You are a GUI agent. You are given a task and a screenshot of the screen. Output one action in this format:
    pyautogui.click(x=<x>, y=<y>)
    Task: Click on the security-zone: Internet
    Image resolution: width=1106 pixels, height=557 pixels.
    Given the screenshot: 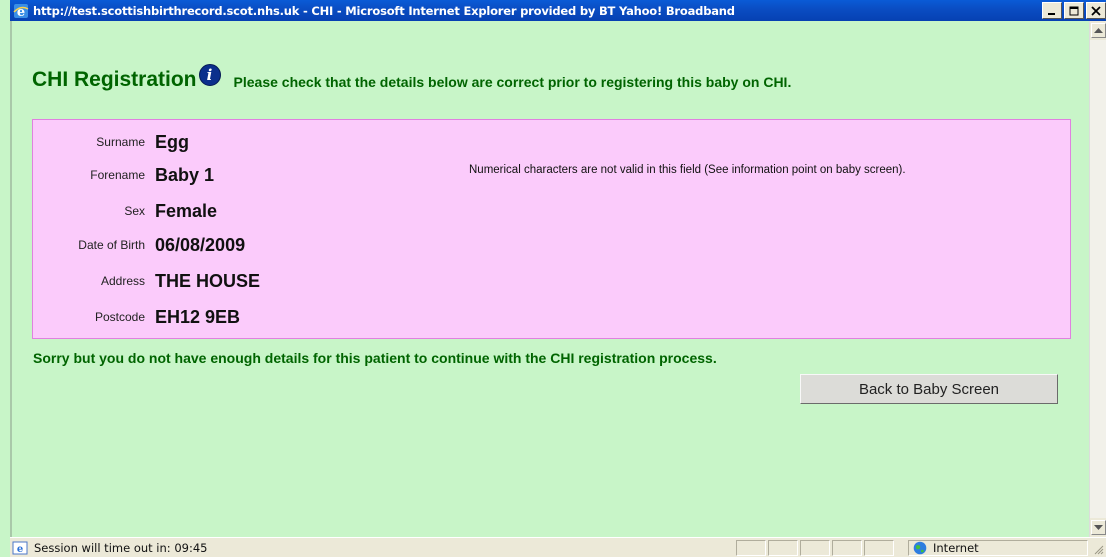 What is the action you would take?
    pyautogui.click(x=998, y=548)
    